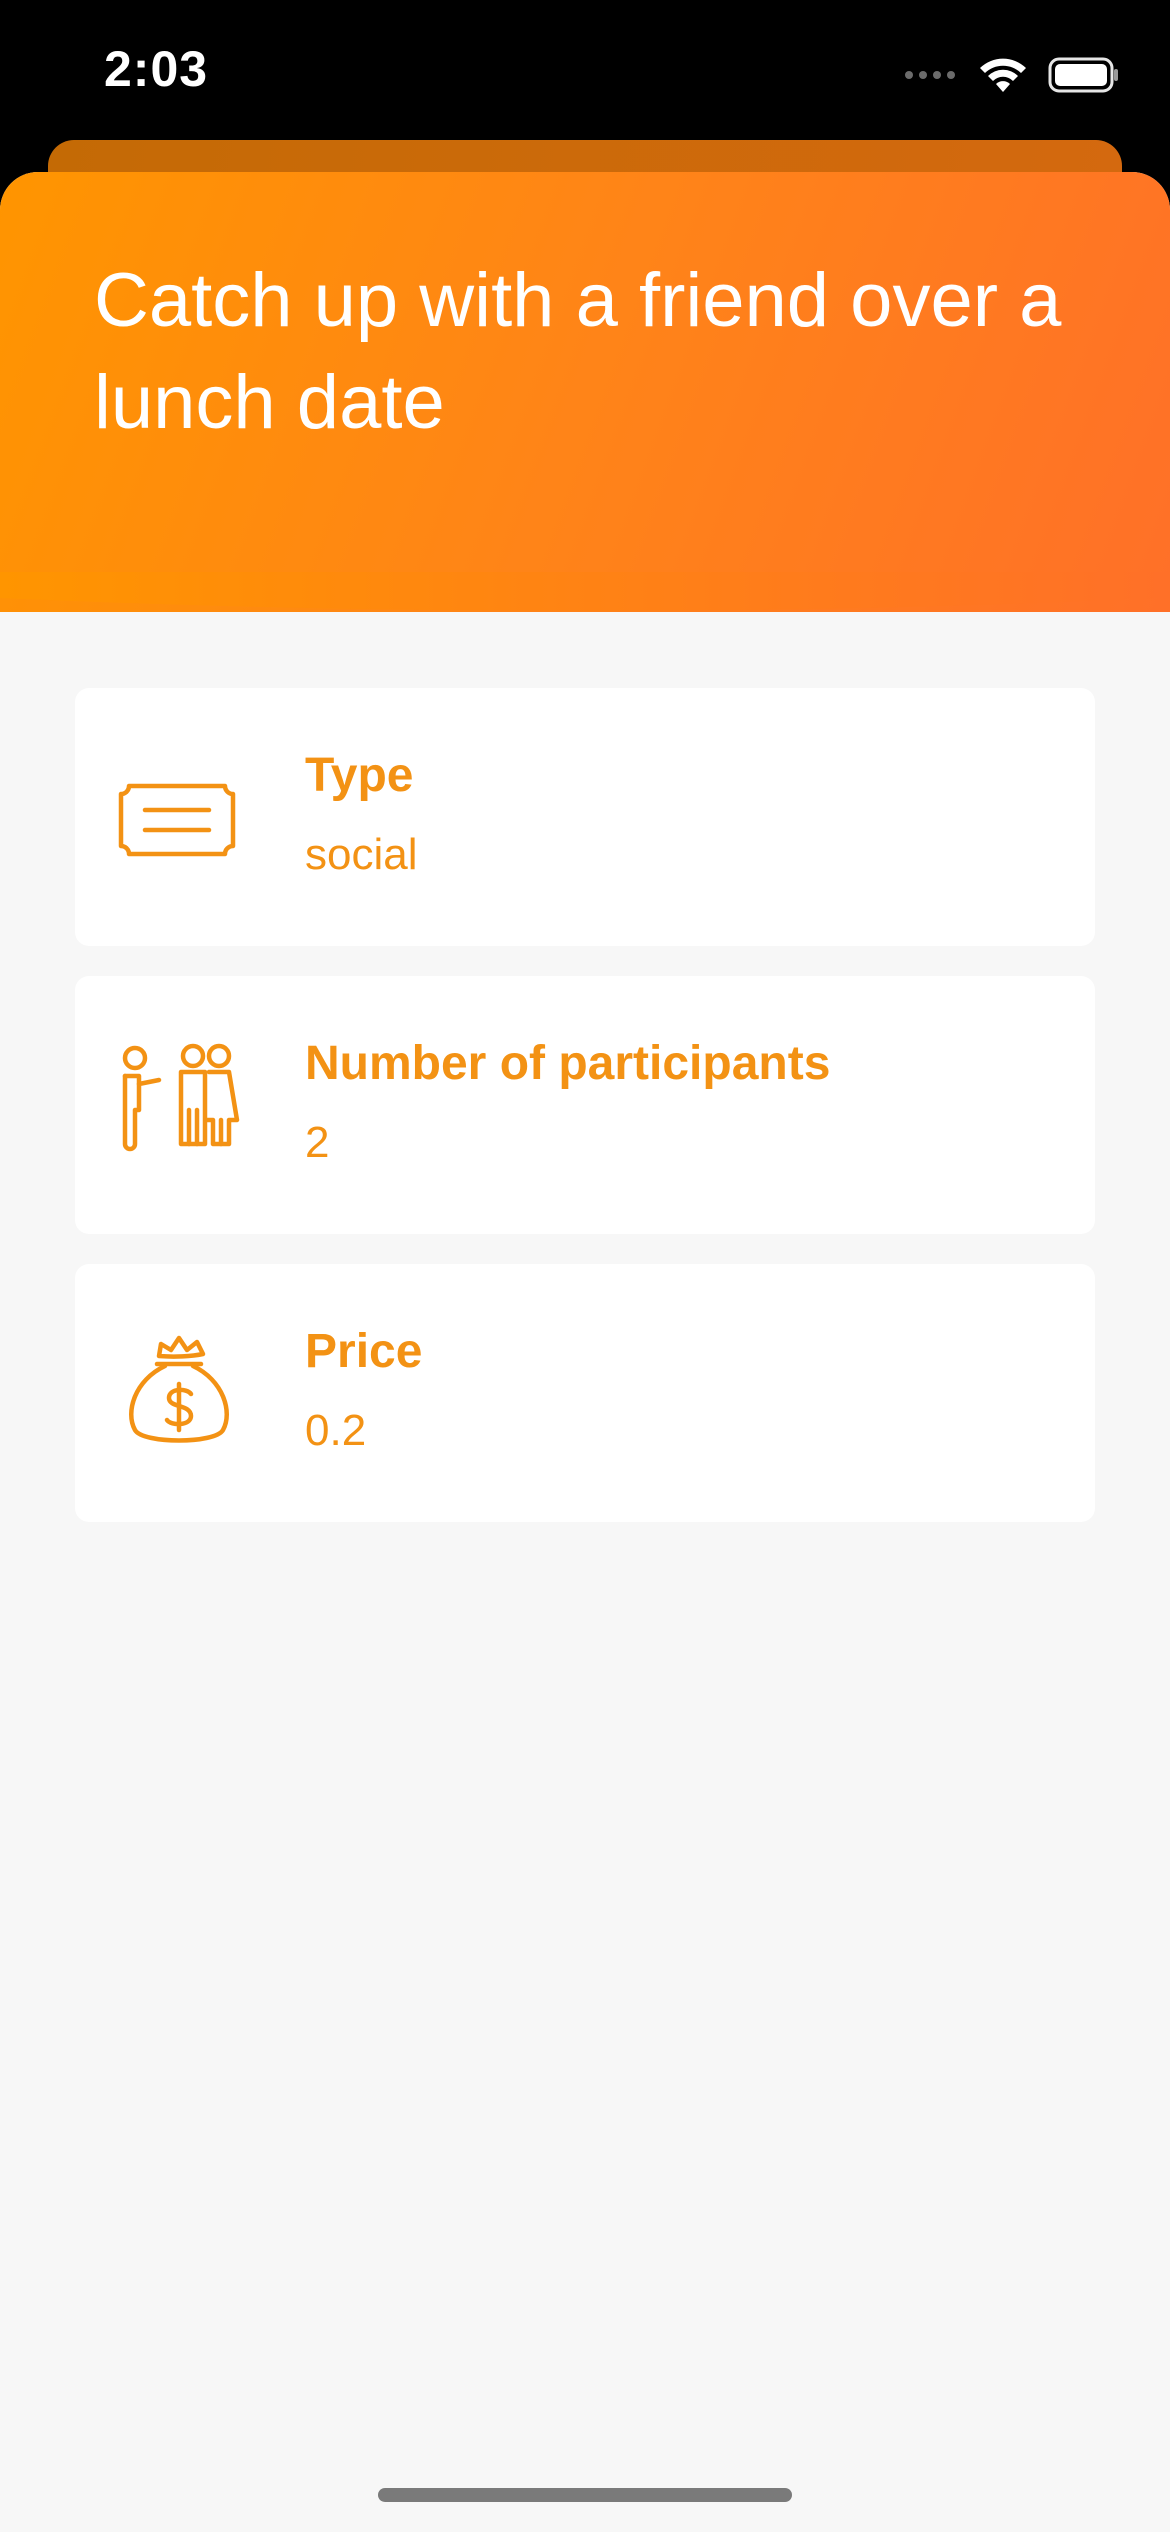 This screenshot has width=1170, height=2532. Describe the element at coordinates (585, 2495) in the screenshot. I see `home-indicator` at that location.